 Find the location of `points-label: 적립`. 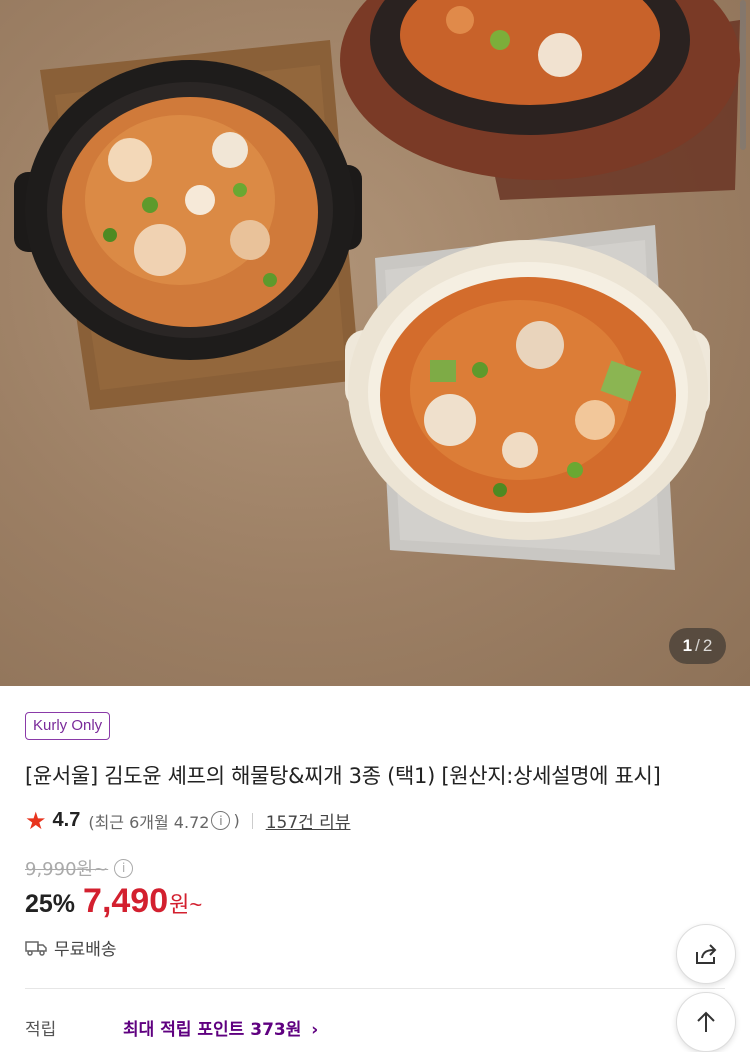

points-label: 적립 is located at coordinates (41, 1030).